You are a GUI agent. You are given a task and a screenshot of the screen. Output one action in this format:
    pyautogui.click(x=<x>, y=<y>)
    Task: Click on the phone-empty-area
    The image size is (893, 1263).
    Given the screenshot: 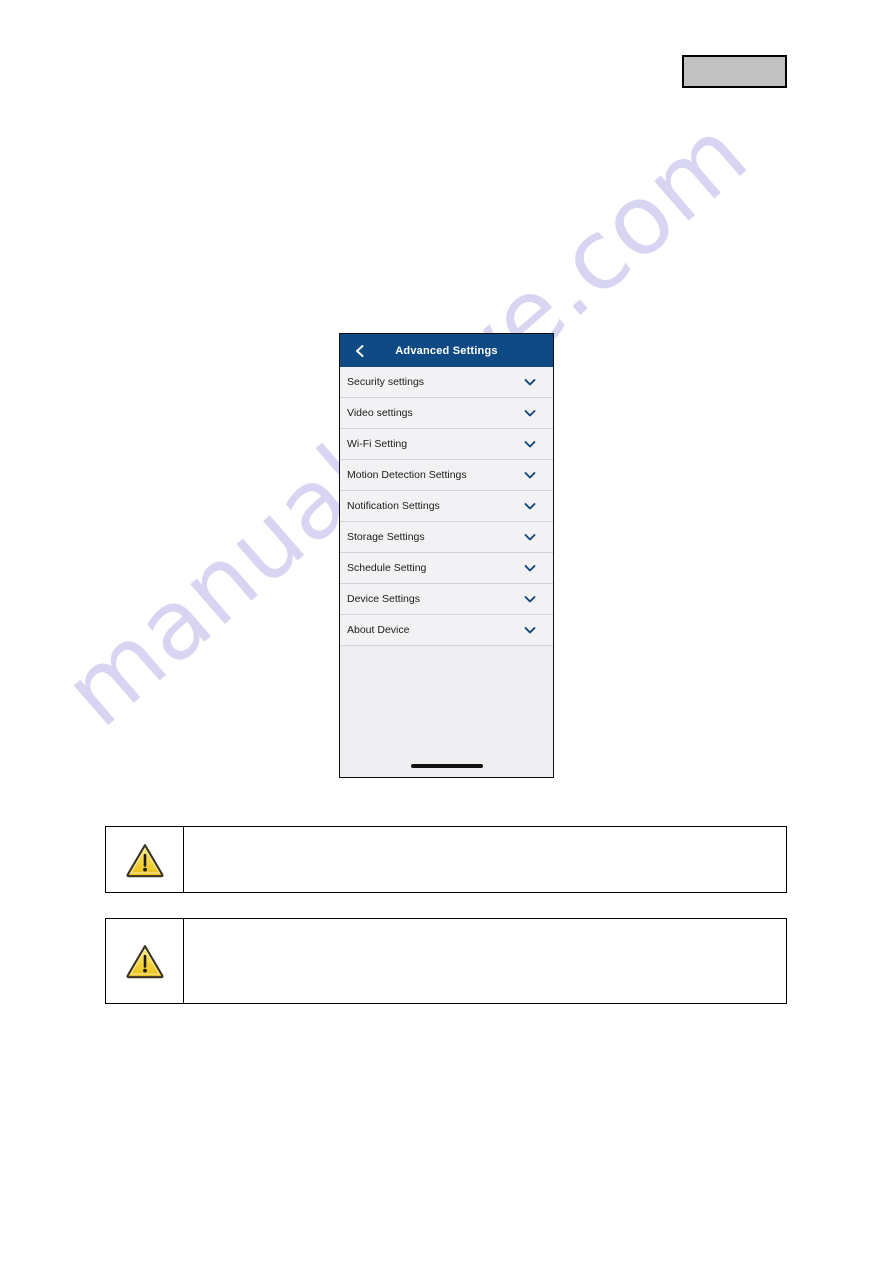 What is the action you would take?
    pyautogui.click(x=446, y=711)
    